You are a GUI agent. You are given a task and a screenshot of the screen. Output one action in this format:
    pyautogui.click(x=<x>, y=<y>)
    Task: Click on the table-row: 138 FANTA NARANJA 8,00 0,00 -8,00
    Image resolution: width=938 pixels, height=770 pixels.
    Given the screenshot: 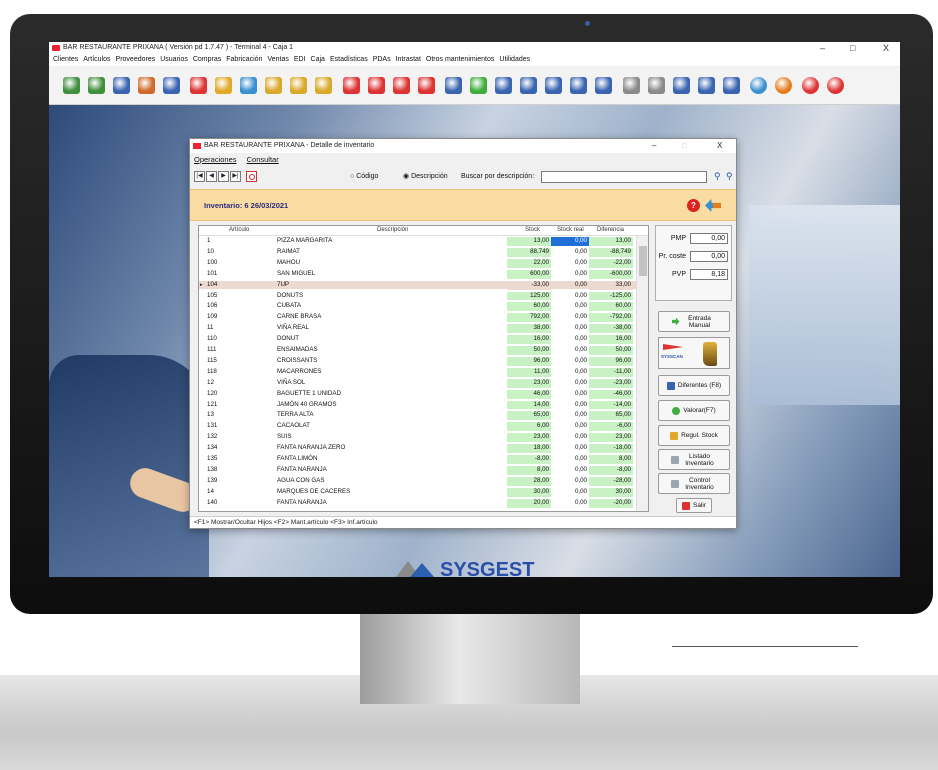 What is the action you would take?
    pyautogui.click(x=423, y=470)
    